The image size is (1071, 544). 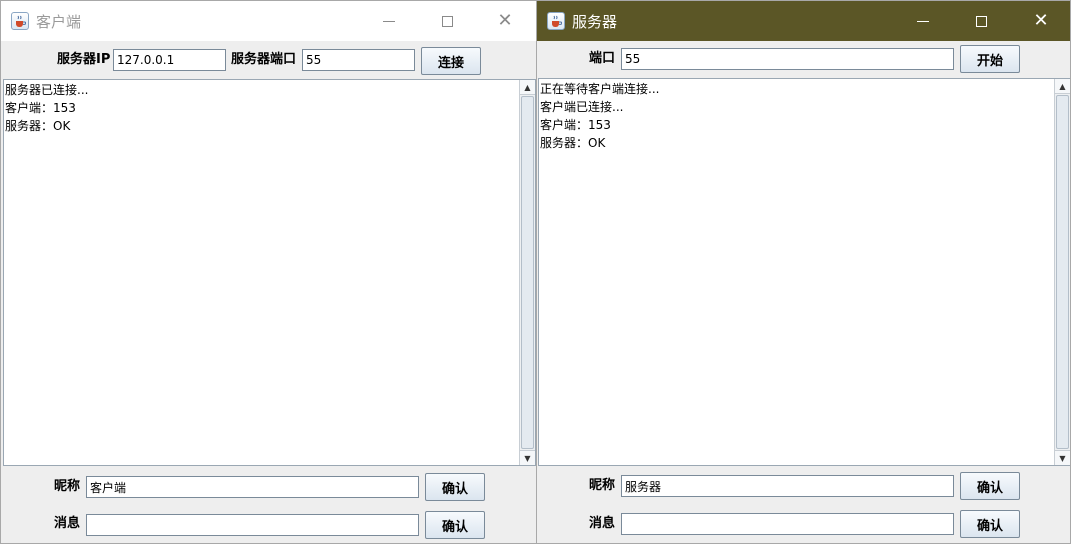 What do you see at coordinates (451, 61) in the screenshot?
I see `connect-button: 连接` at bounding box center [451, 61].